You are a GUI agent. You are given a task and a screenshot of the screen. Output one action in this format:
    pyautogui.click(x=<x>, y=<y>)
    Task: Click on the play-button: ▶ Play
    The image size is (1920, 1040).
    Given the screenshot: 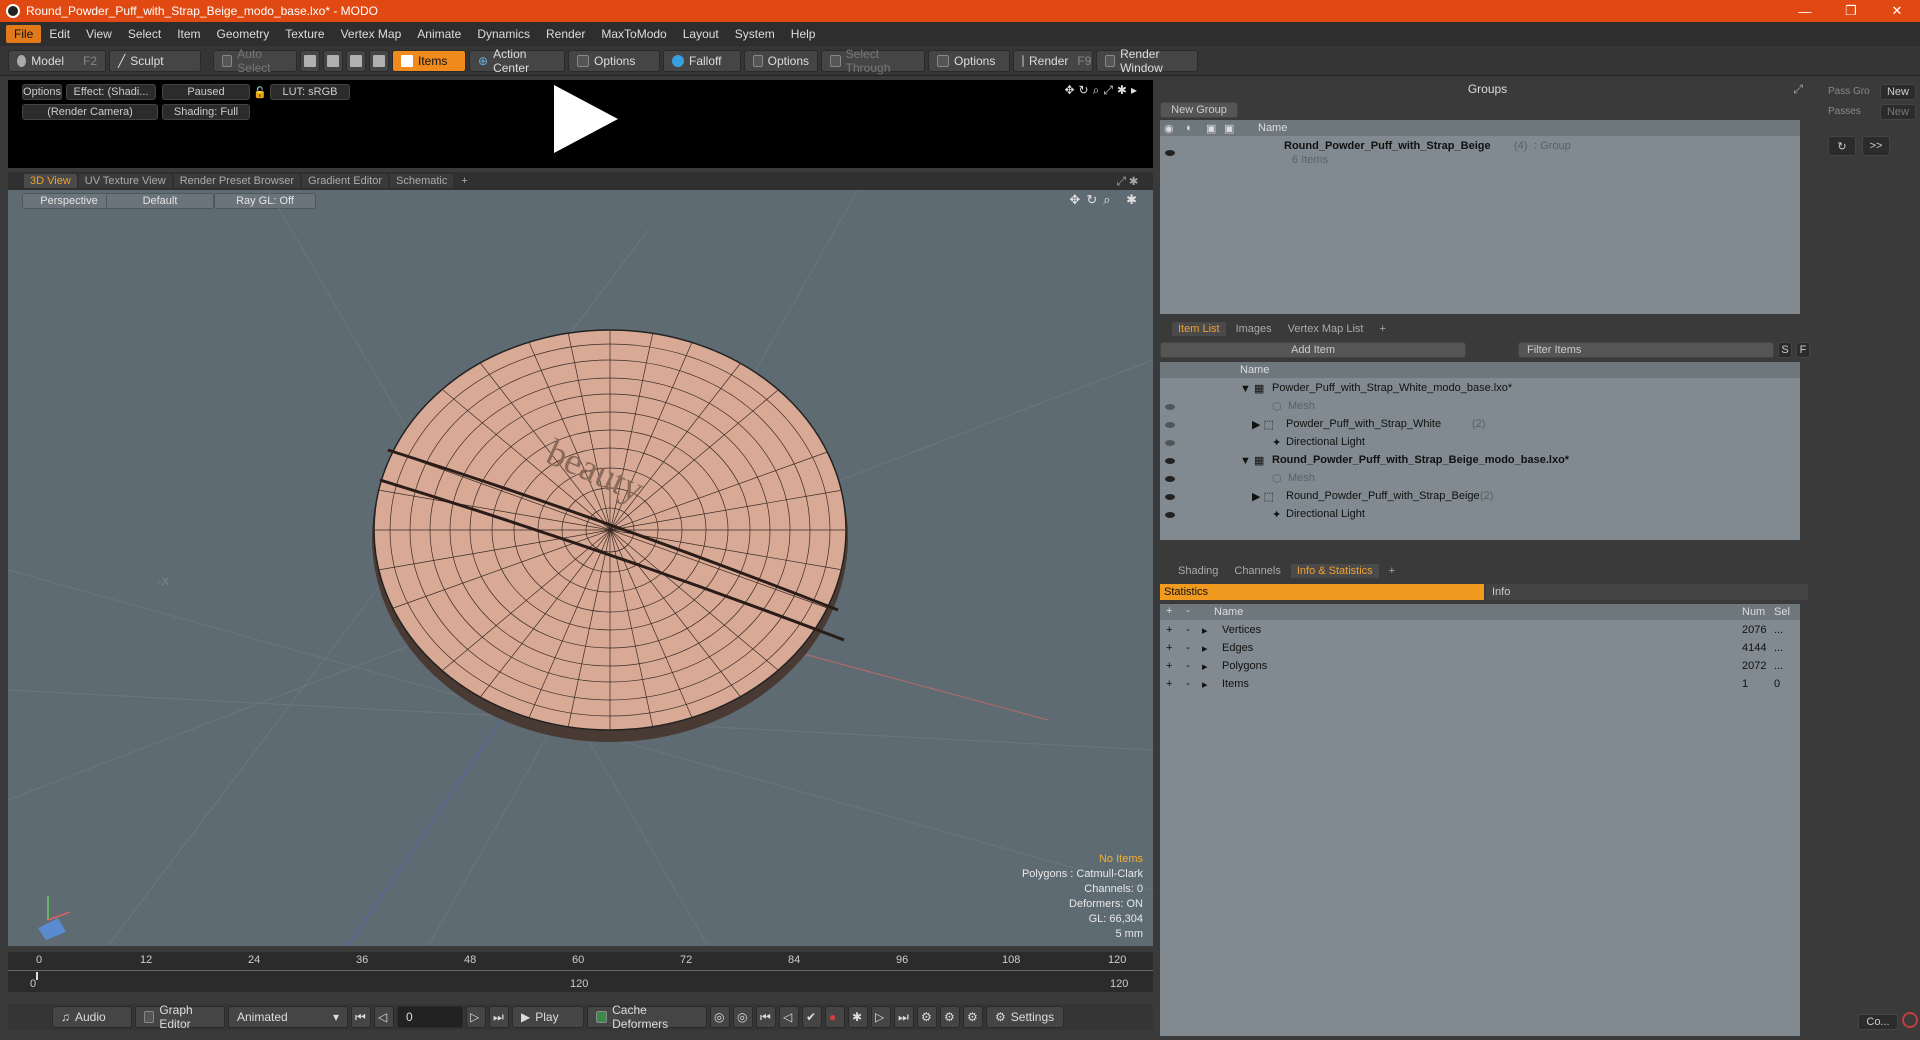 What is the action you would take?
    pyautogui.click(x=548, y=1017)
    